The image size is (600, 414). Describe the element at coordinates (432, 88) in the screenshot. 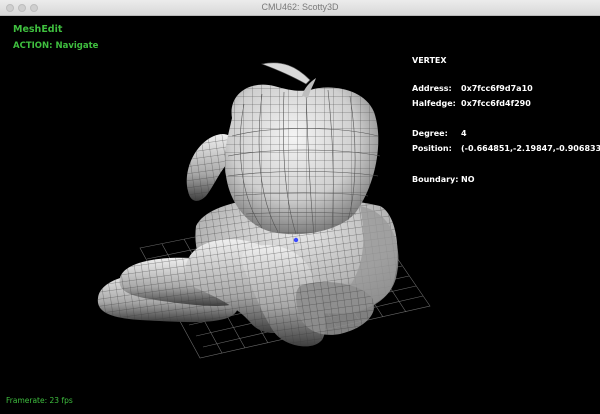

I see `address-label: Address:` at that location.